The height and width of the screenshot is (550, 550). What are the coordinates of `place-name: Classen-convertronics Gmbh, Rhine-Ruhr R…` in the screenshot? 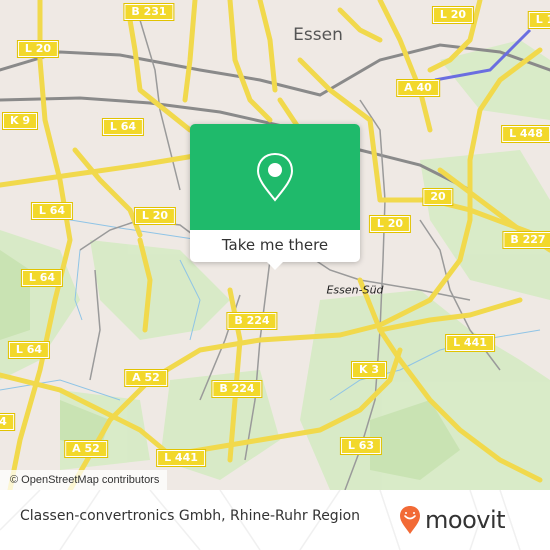 It's located at (190, 516).